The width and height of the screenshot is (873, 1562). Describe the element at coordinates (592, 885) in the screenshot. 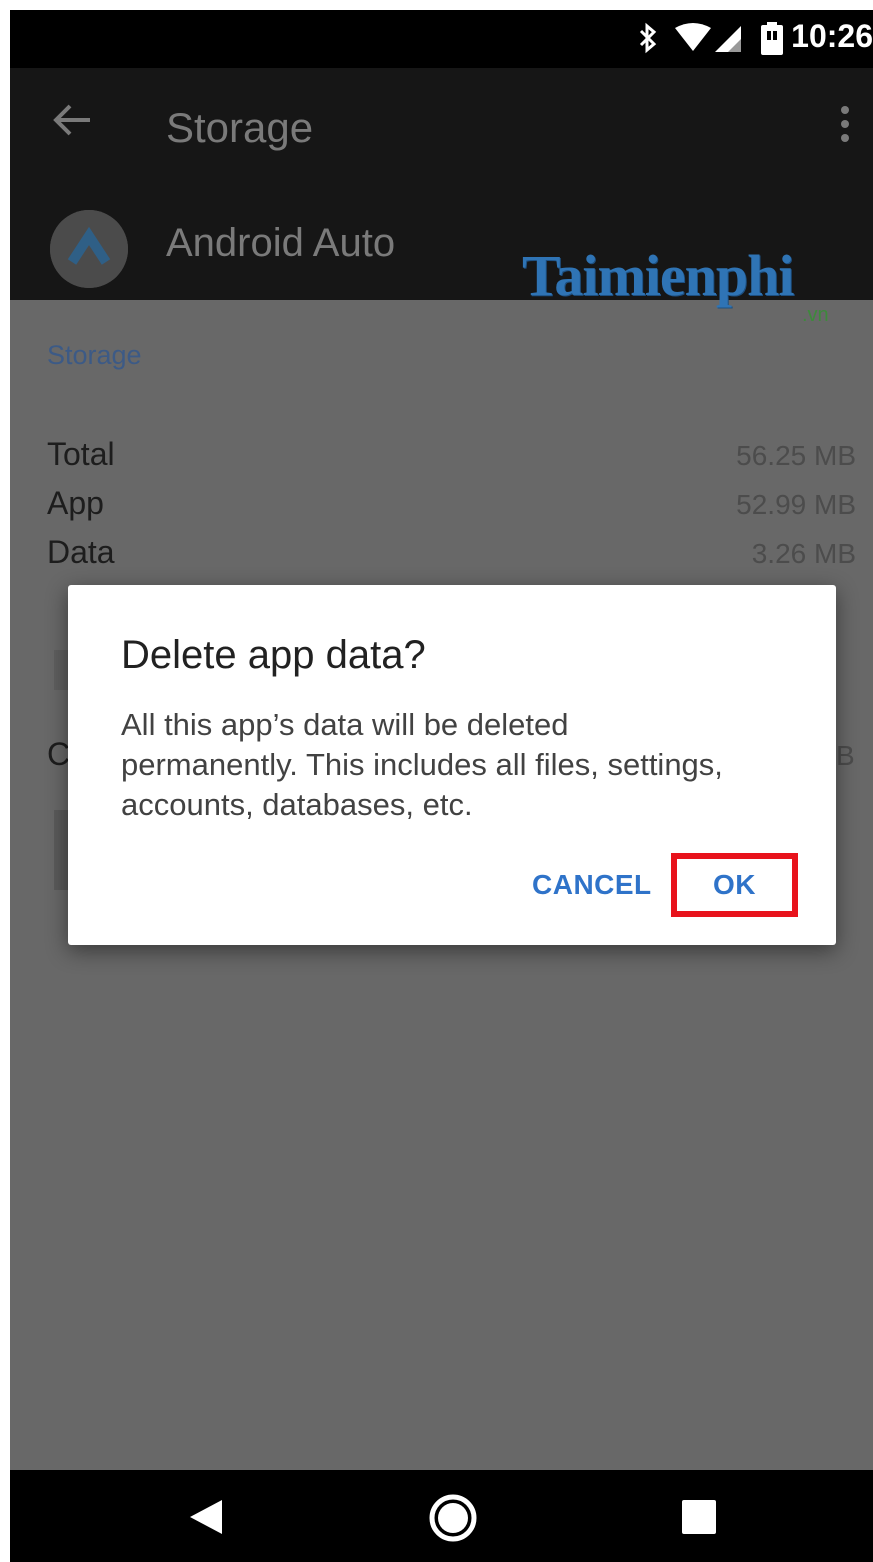

I see `cancel-button: CANCEL` at that location.